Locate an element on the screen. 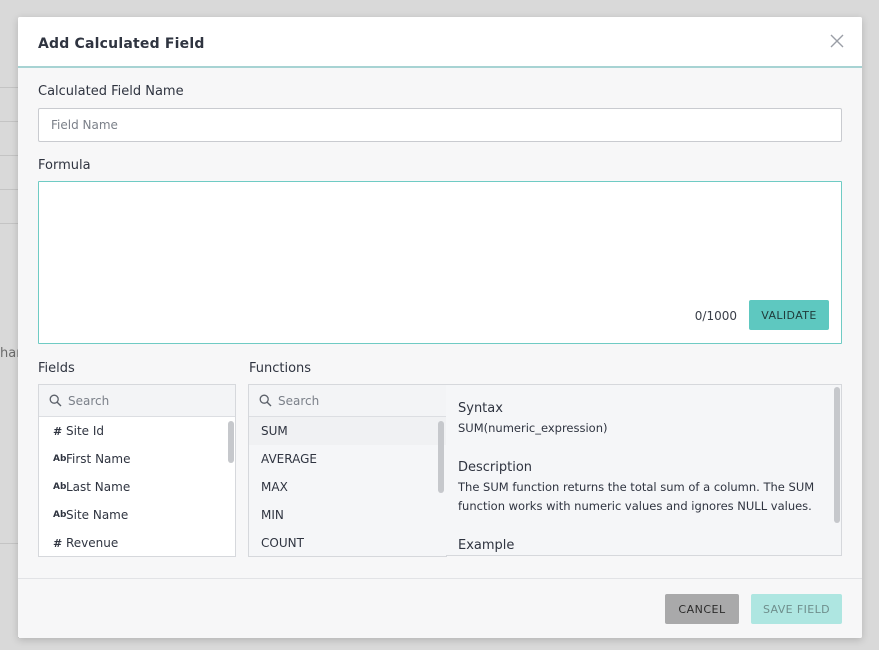 The image size is (879, 650). formula-char-count: 0/1000 is located at coordinates (715, 316).